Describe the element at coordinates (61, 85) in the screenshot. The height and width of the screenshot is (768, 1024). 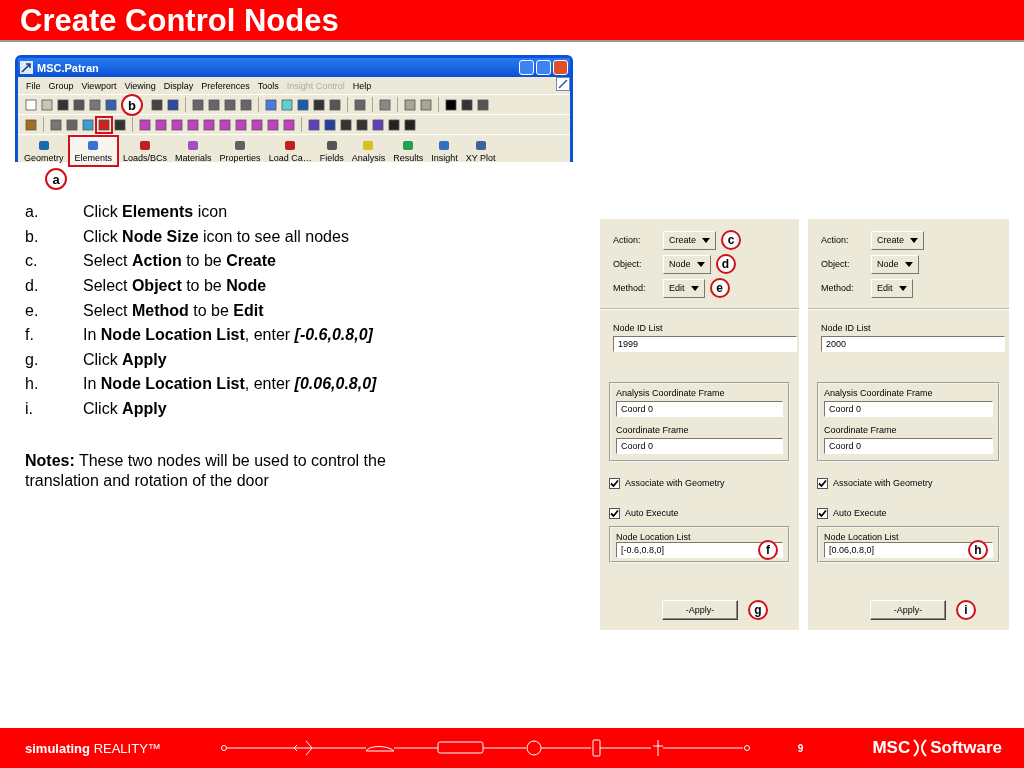
I see `menu-item: Group` at that location.